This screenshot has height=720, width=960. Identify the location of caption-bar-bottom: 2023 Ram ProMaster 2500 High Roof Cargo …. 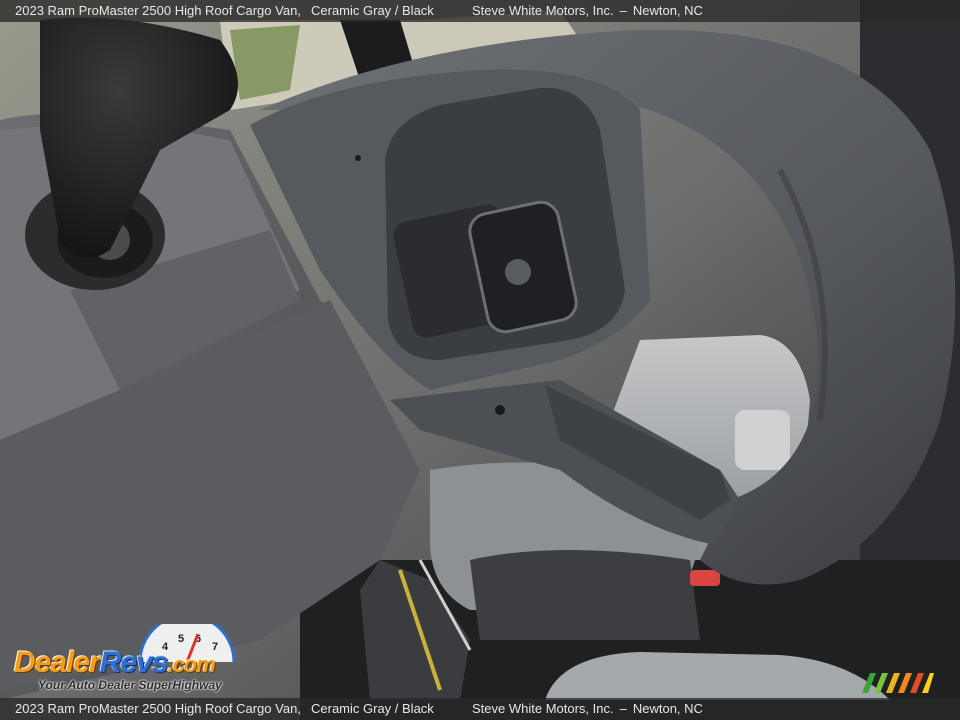
(480, 709).